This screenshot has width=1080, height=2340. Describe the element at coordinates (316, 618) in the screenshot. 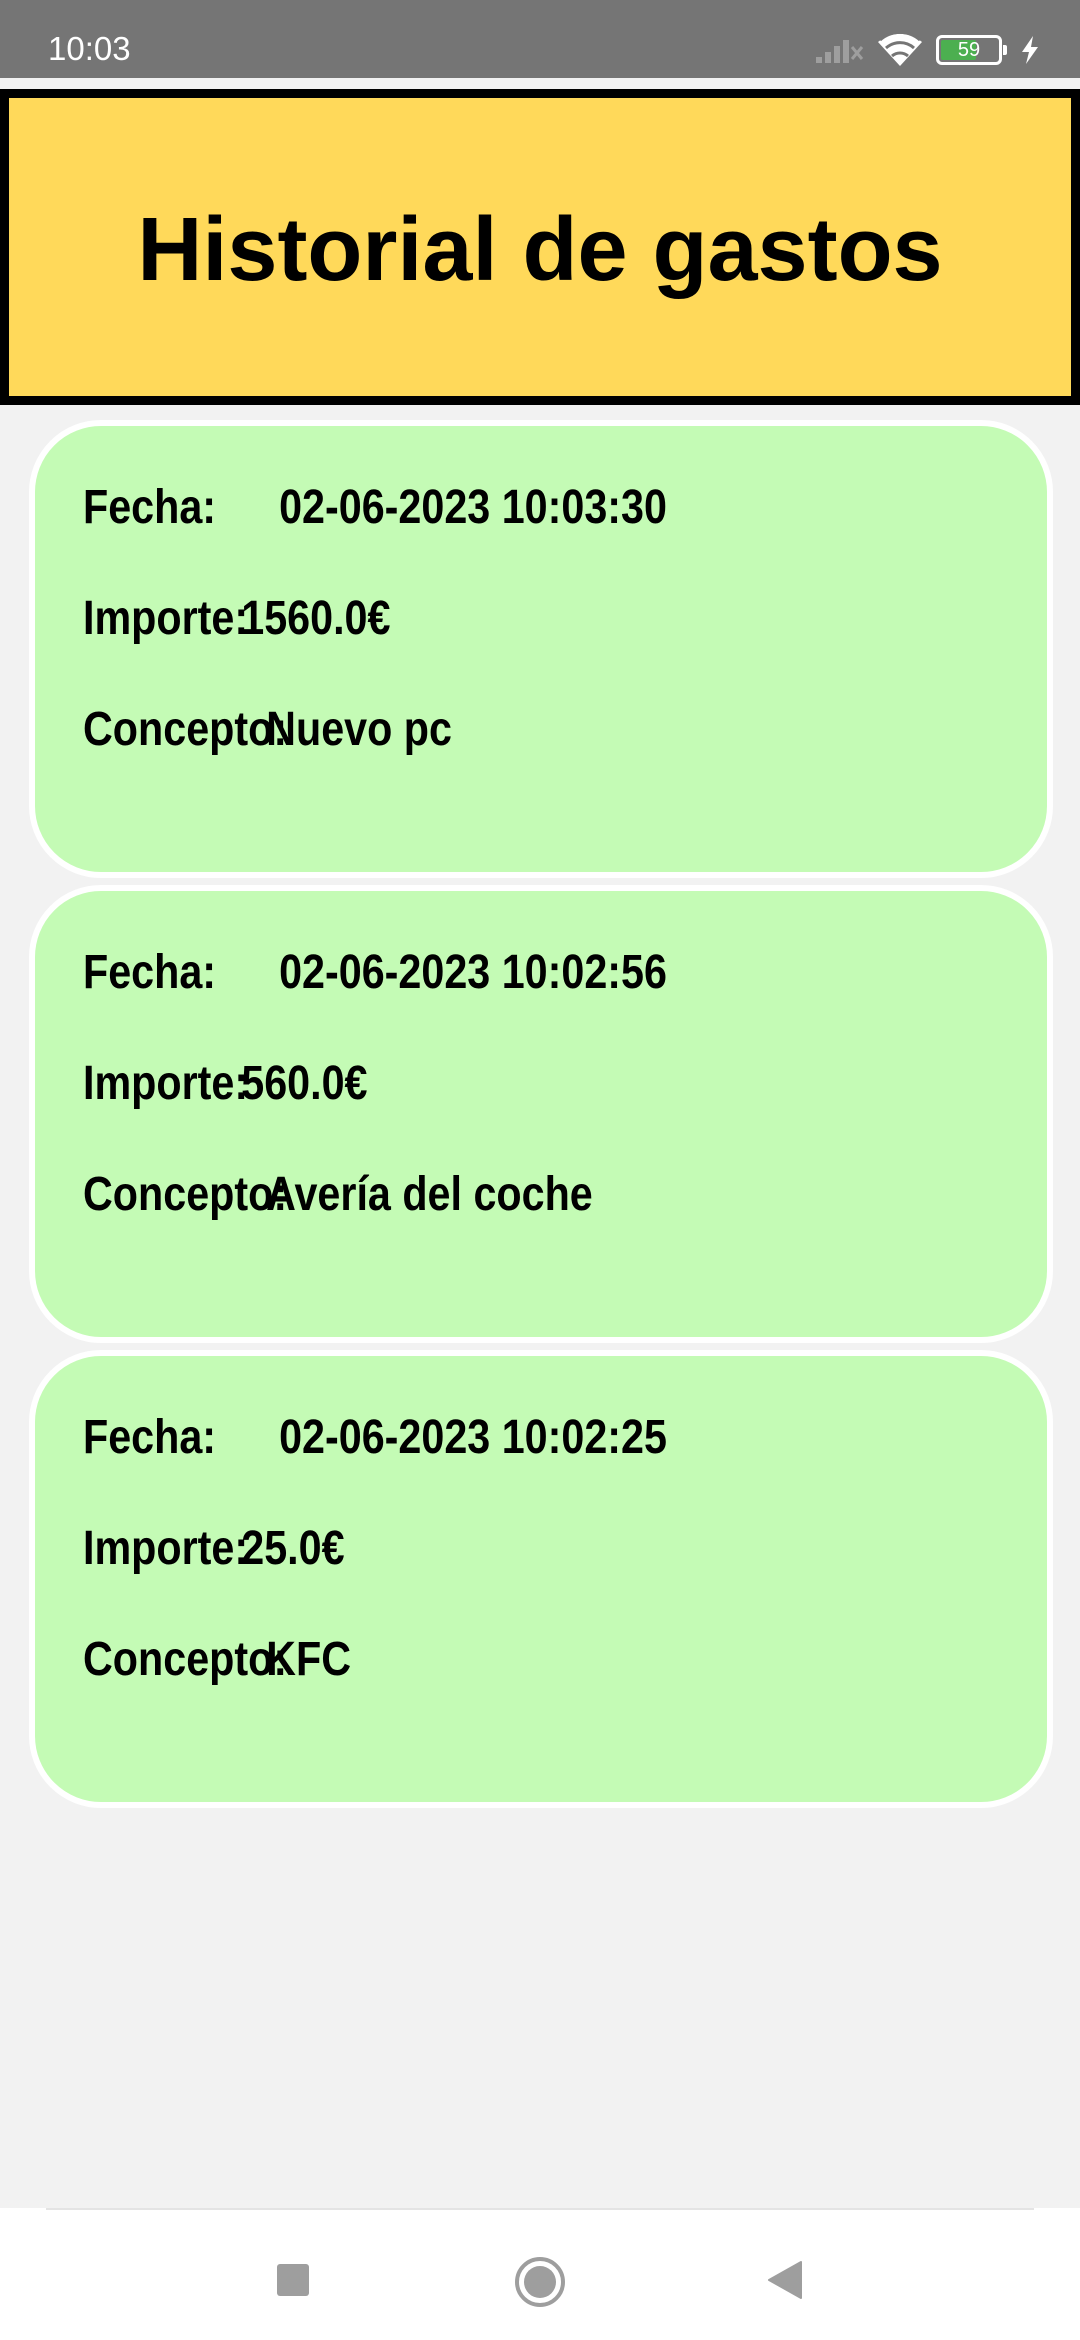

I see `importe-value: 1560.0€` at that location.